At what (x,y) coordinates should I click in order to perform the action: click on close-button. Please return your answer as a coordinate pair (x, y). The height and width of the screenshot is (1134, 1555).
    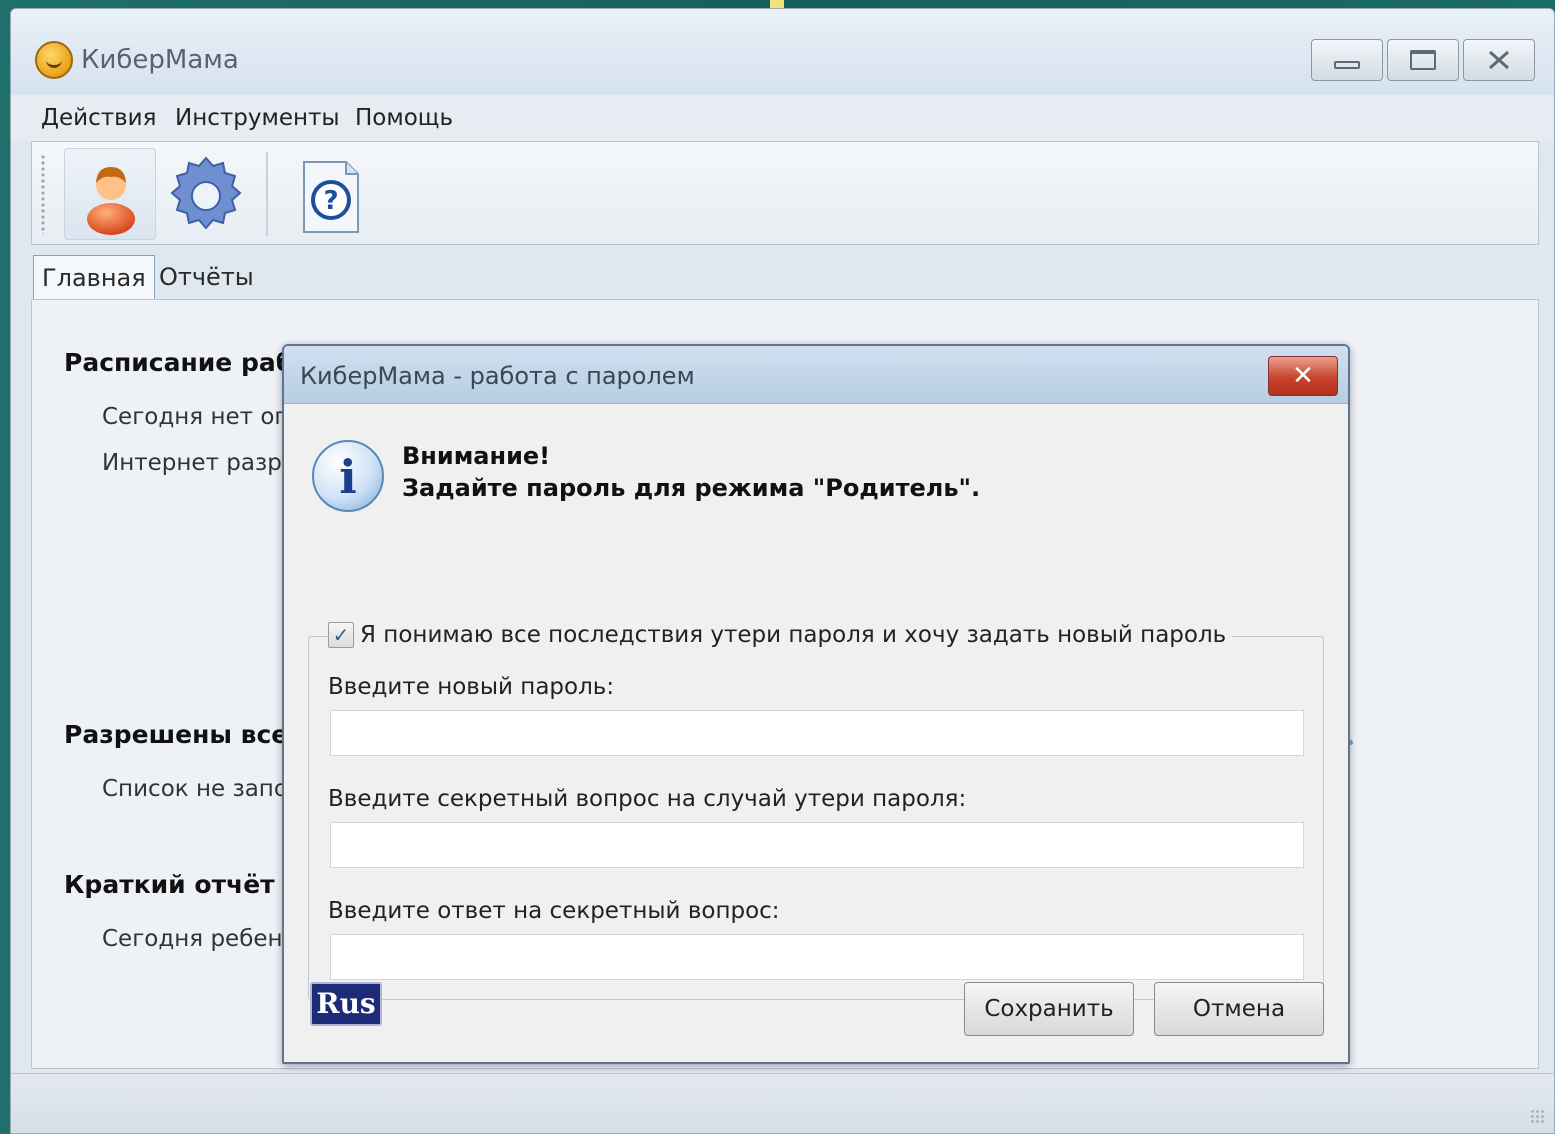
    Looking at the image, I should click on (1499, 60).